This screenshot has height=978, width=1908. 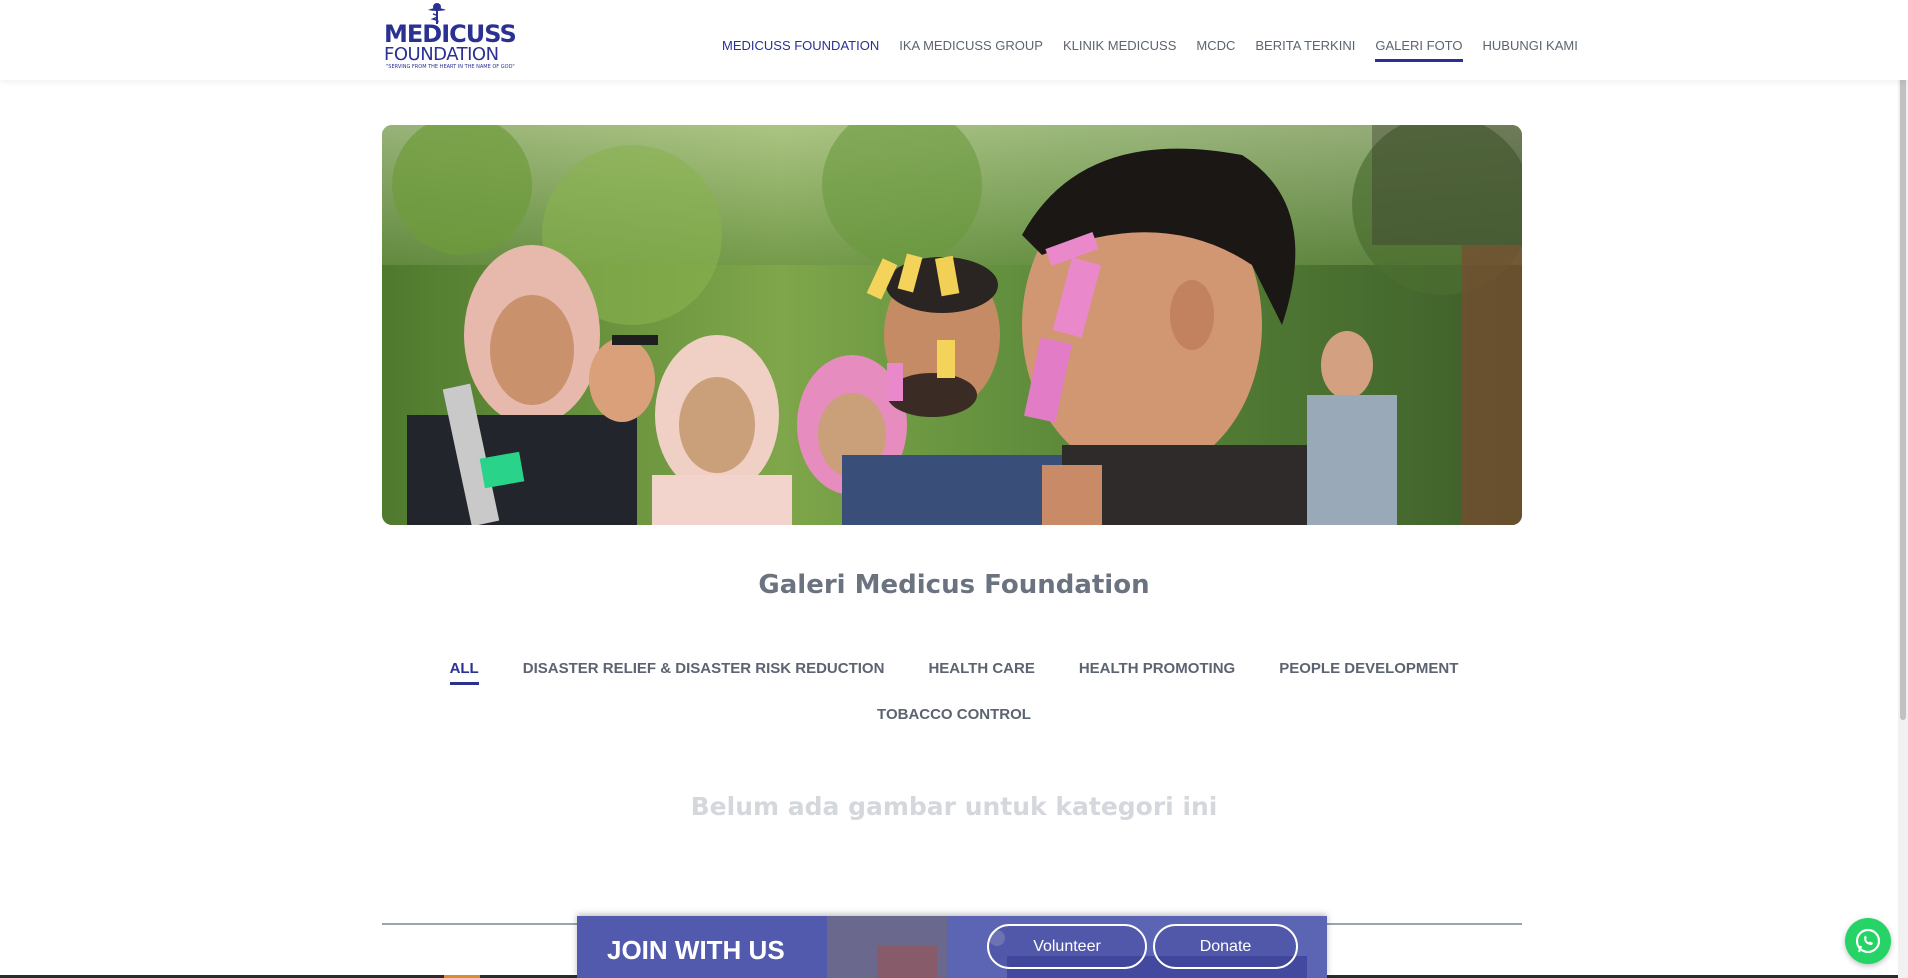 I want to click on nav-item-hubungi-kami: HUBUNGI KAMI, so click(x=1530, y=50).